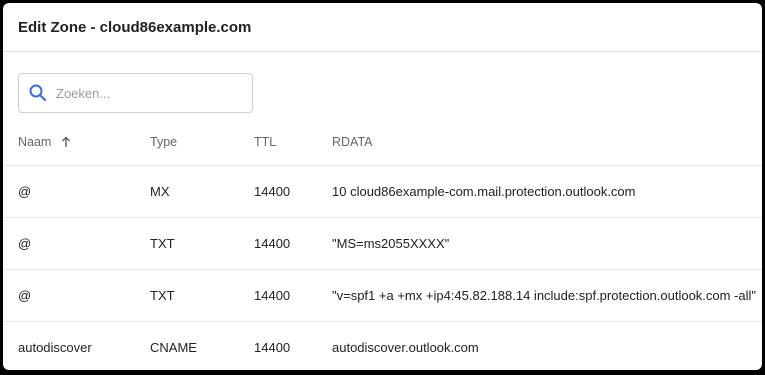 The image size is (765, 375). What do you see at coordinates (382, 27) in the screenshot?
I see `dialog-title: Edit Zone - cloud86example.com` at bounding box center [382, 27].